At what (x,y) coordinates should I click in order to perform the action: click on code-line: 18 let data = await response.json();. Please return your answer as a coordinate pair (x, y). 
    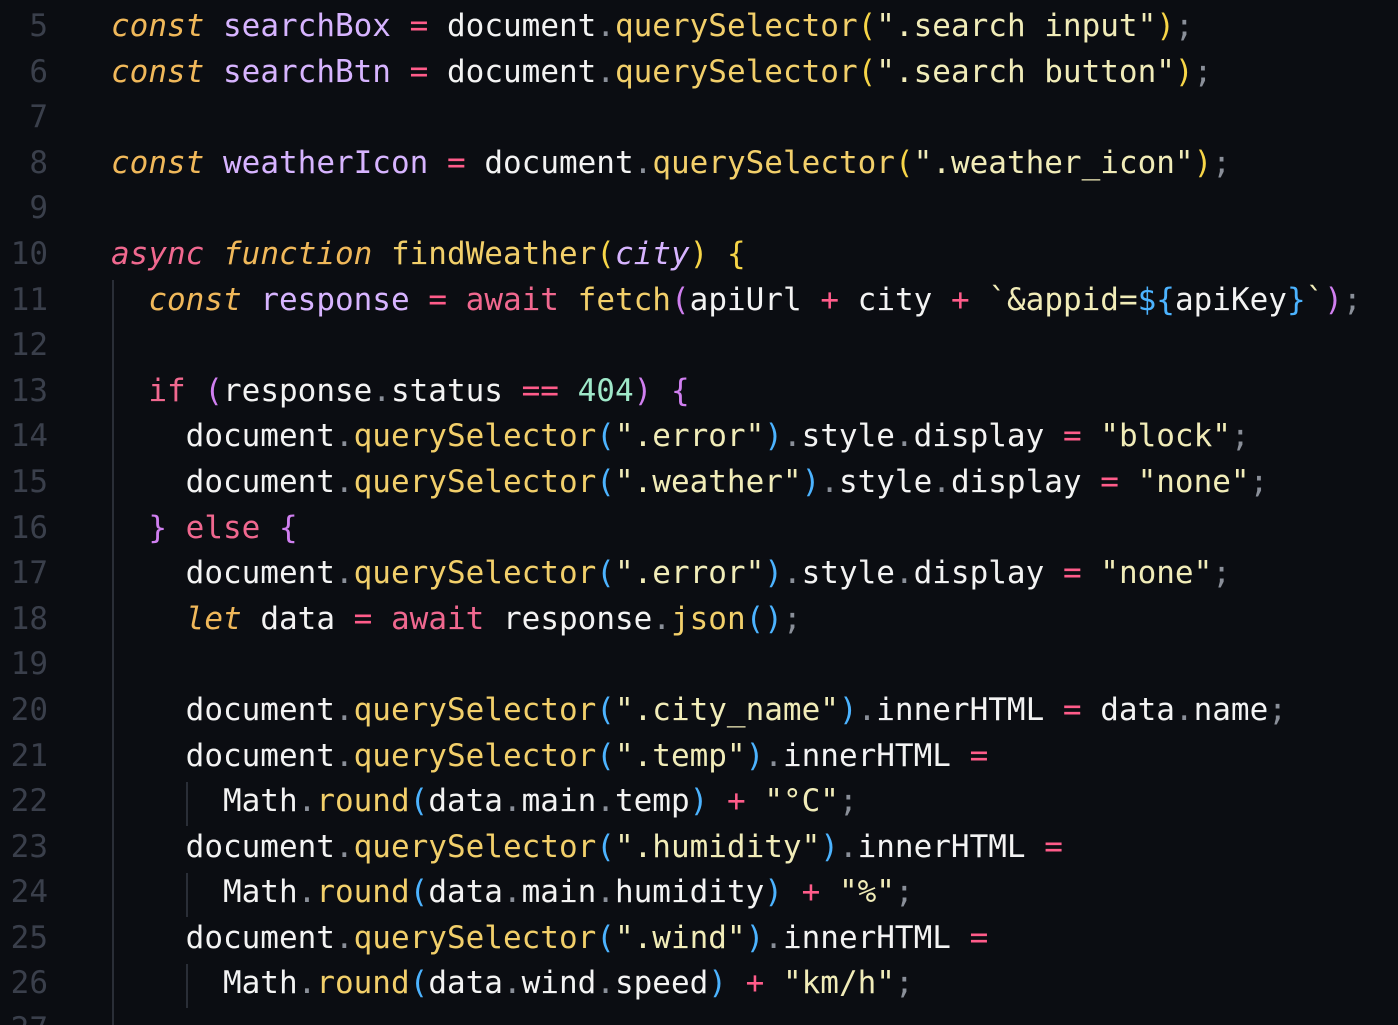
    Looking at the image, I should click on (699, 620).